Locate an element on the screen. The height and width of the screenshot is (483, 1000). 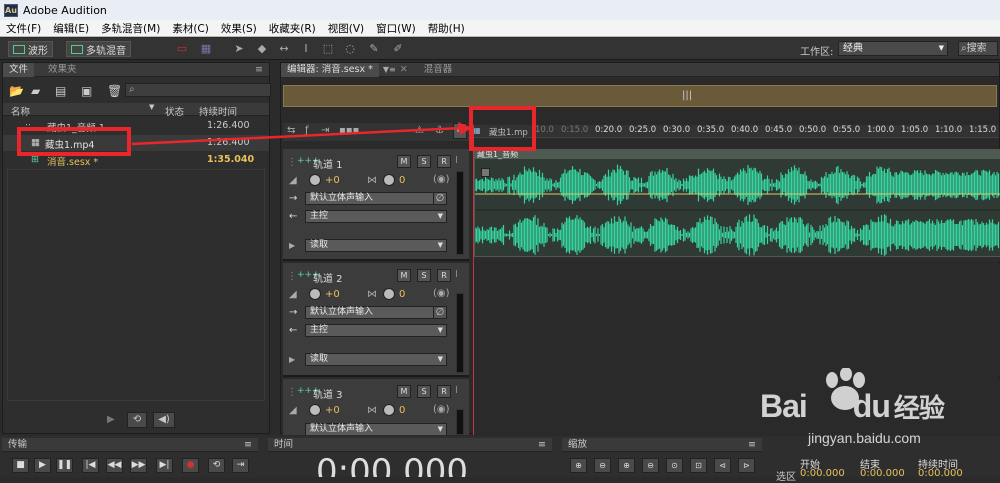
track-name: 轨道 3 is located at coordinates (328, 393).